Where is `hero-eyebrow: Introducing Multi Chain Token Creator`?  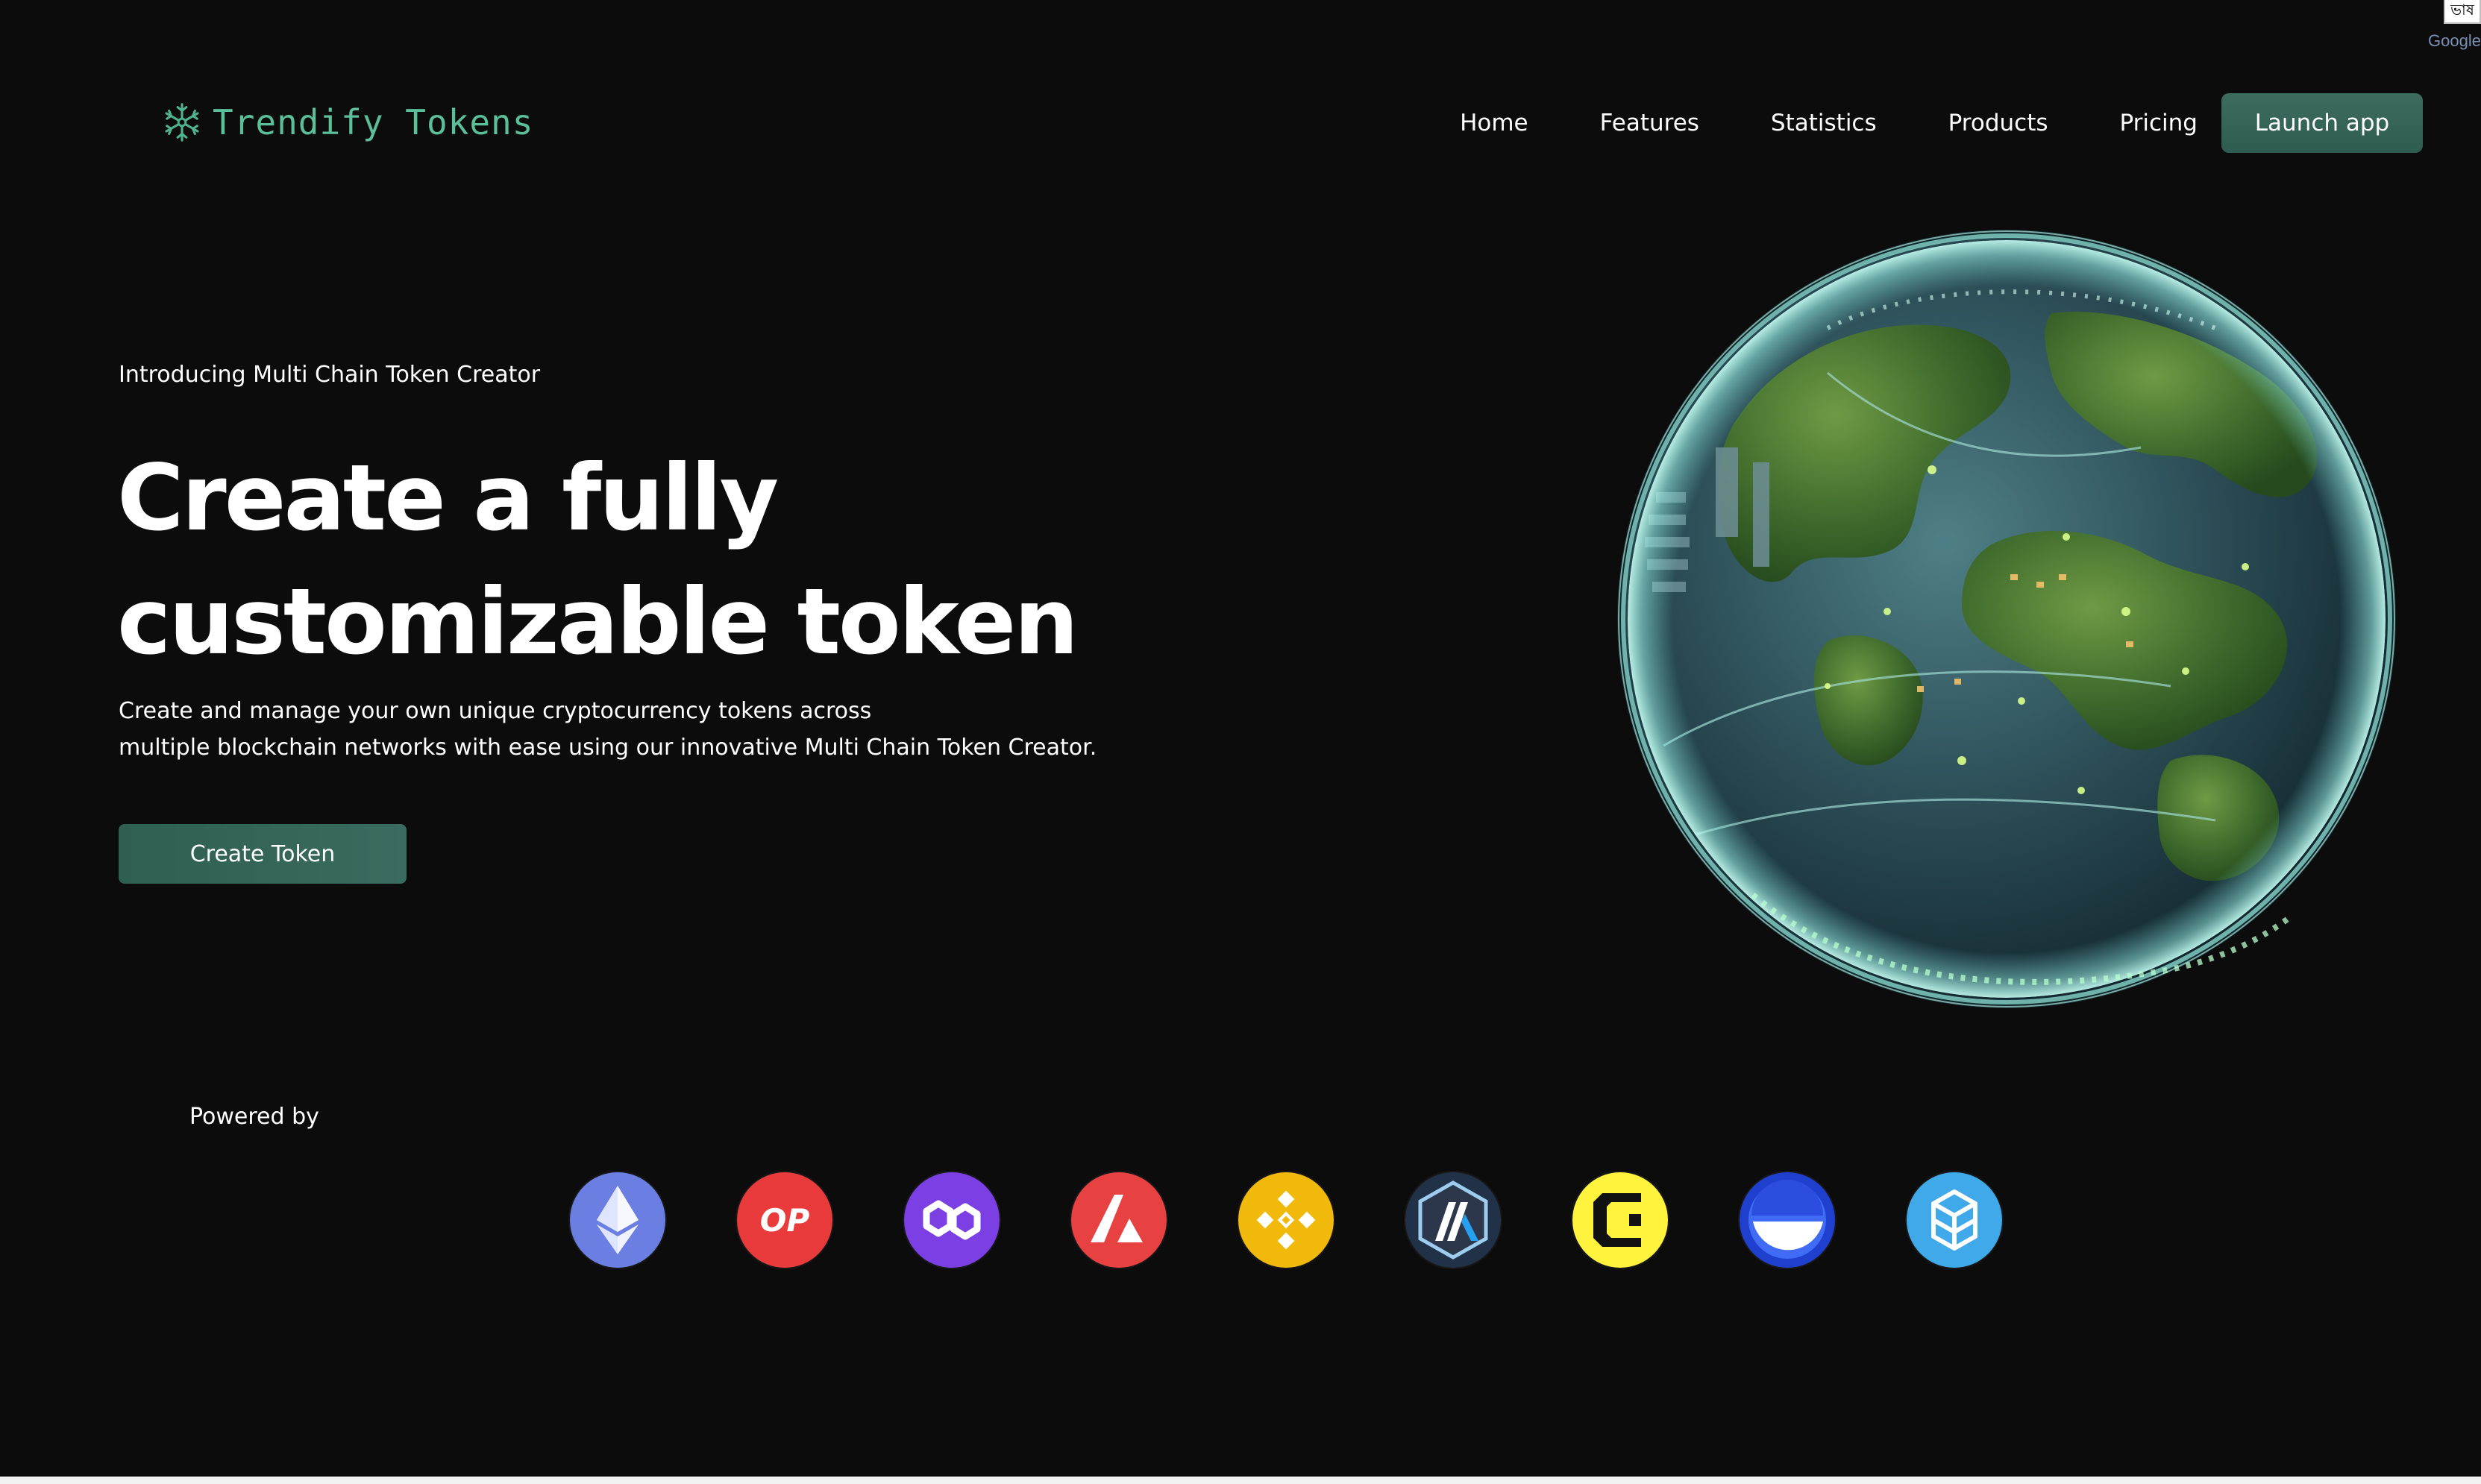
hero-eyebrow: Introducing Multi Chain Token Creator is located at coordinates (330, 375).